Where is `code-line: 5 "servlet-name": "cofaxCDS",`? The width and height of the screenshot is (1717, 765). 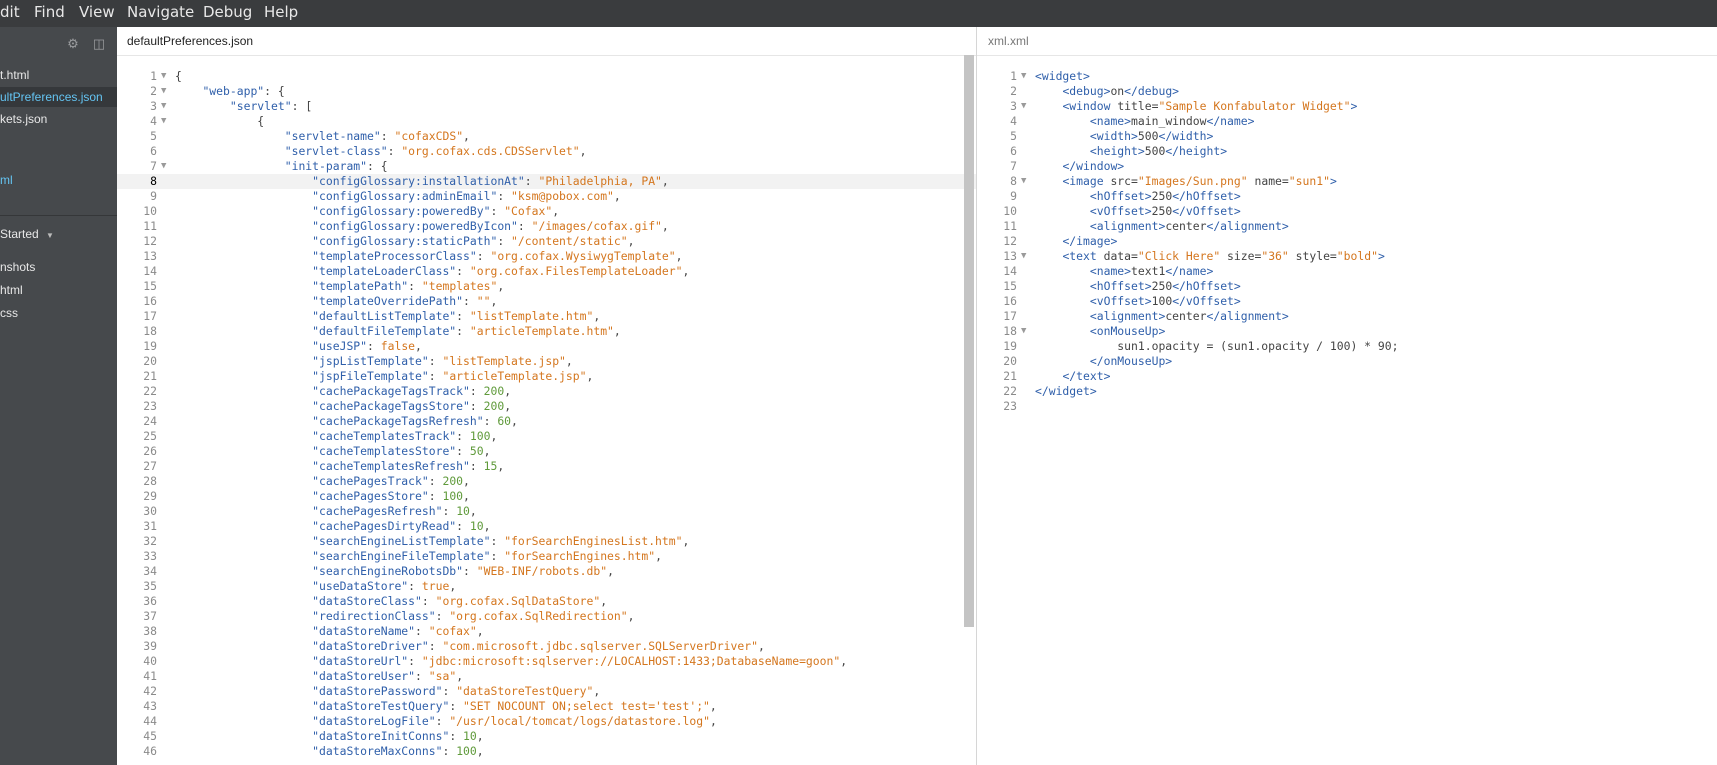
code-line: 5 "servlet-name": "cofaxCDS", is located at coordinates (546, 136).